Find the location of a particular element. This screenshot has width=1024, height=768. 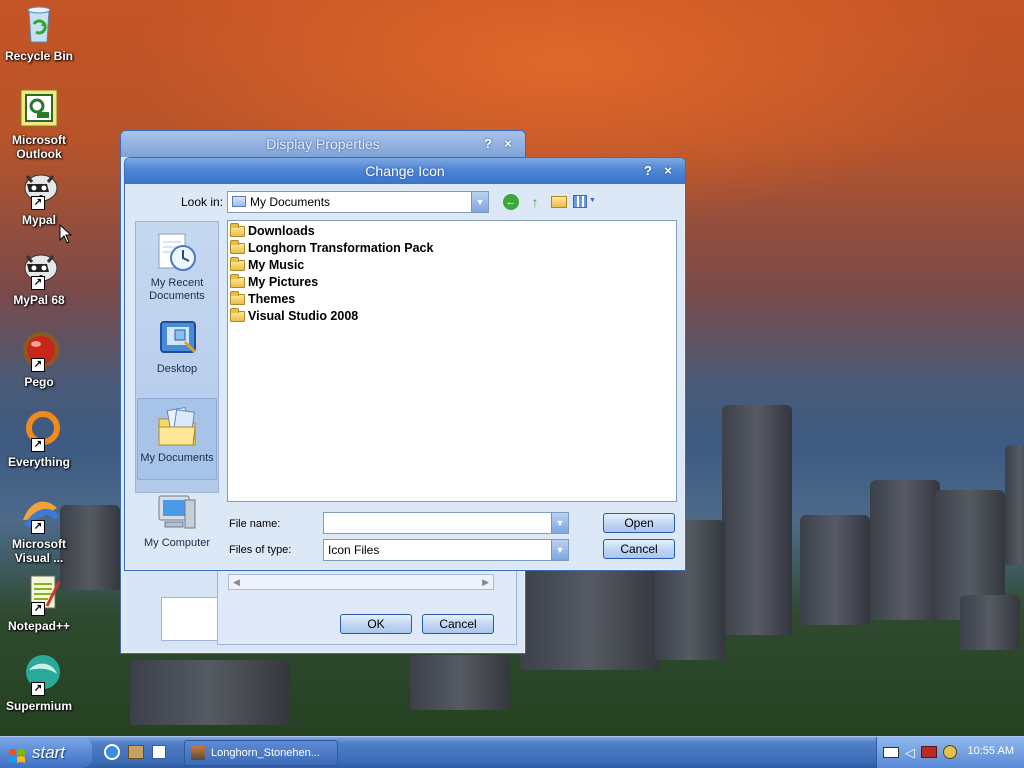

place-my-recent-documents: My Recent Documents is located at coordinates (177, 265).